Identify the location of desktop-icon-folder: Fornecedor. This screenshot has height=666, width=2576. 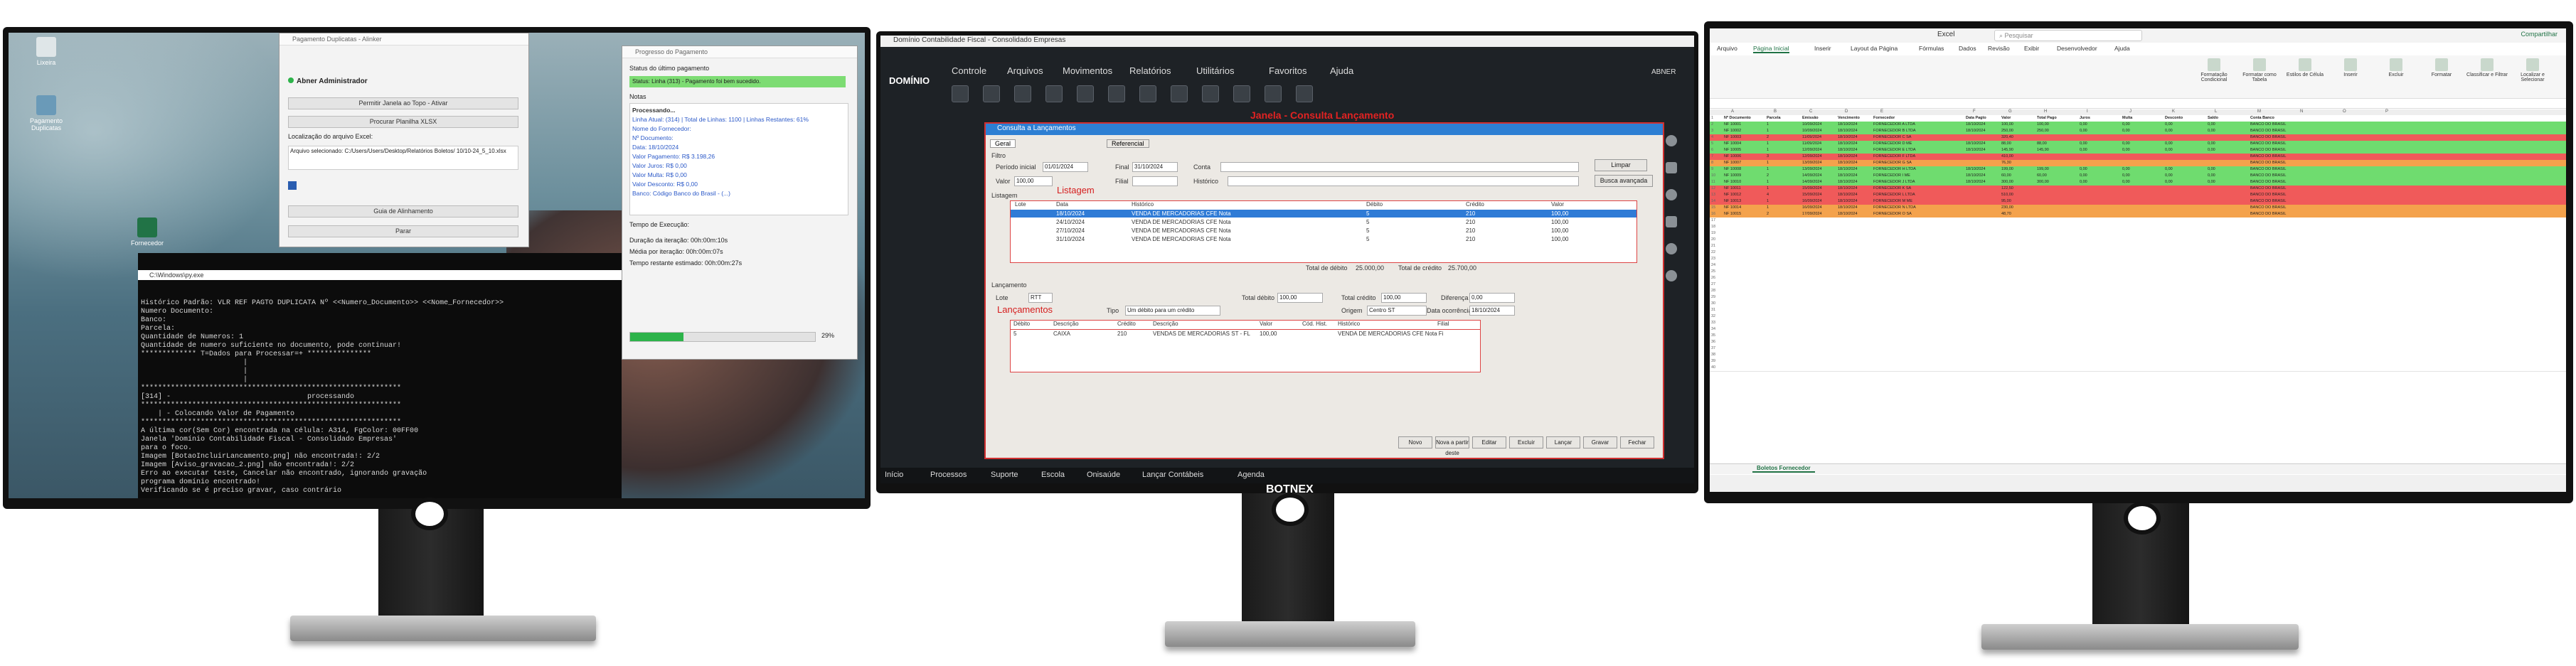
(147, 232).